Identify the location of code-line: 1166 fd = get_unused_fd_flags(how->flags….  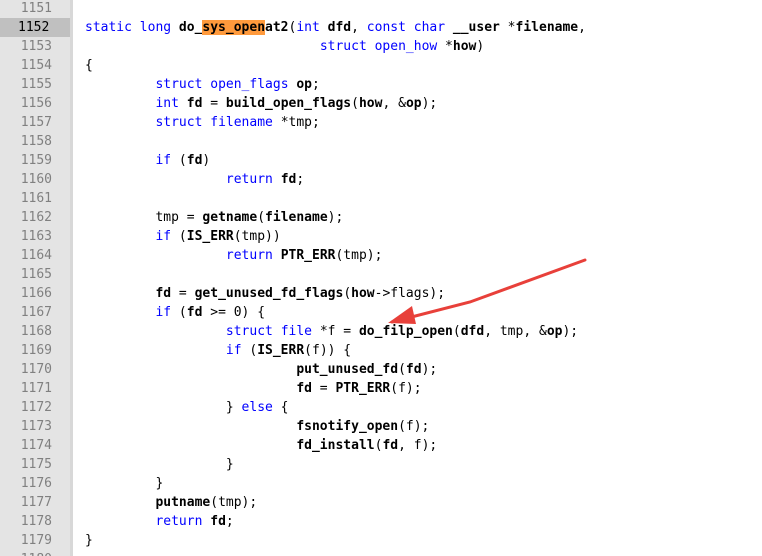
(381, 293).